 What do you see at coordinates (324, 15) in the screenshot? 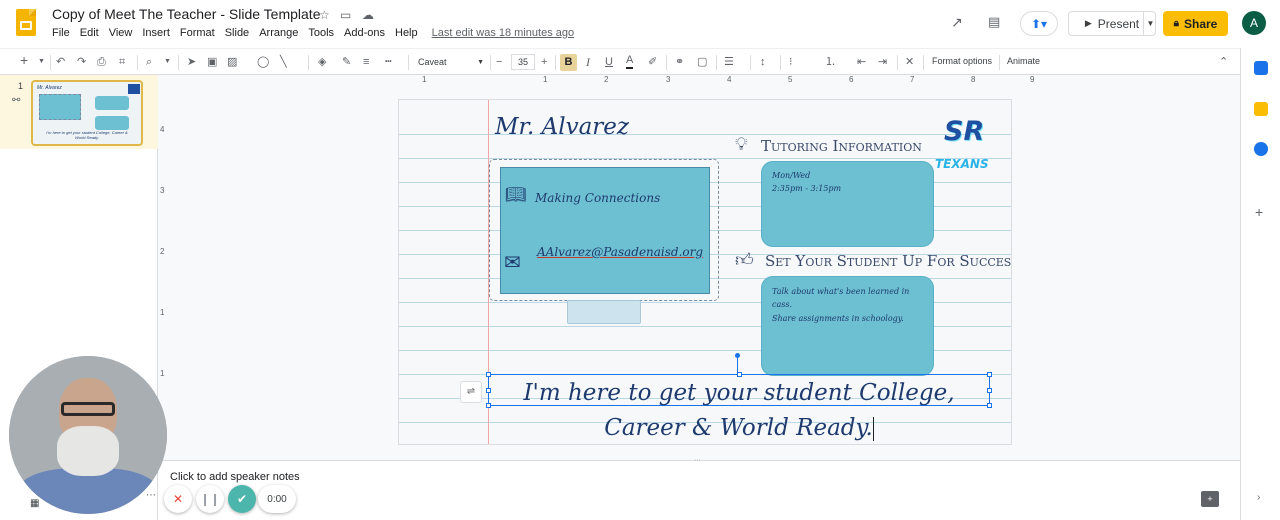
I see `star-icon: ☆` at bounding box center [324, 15].